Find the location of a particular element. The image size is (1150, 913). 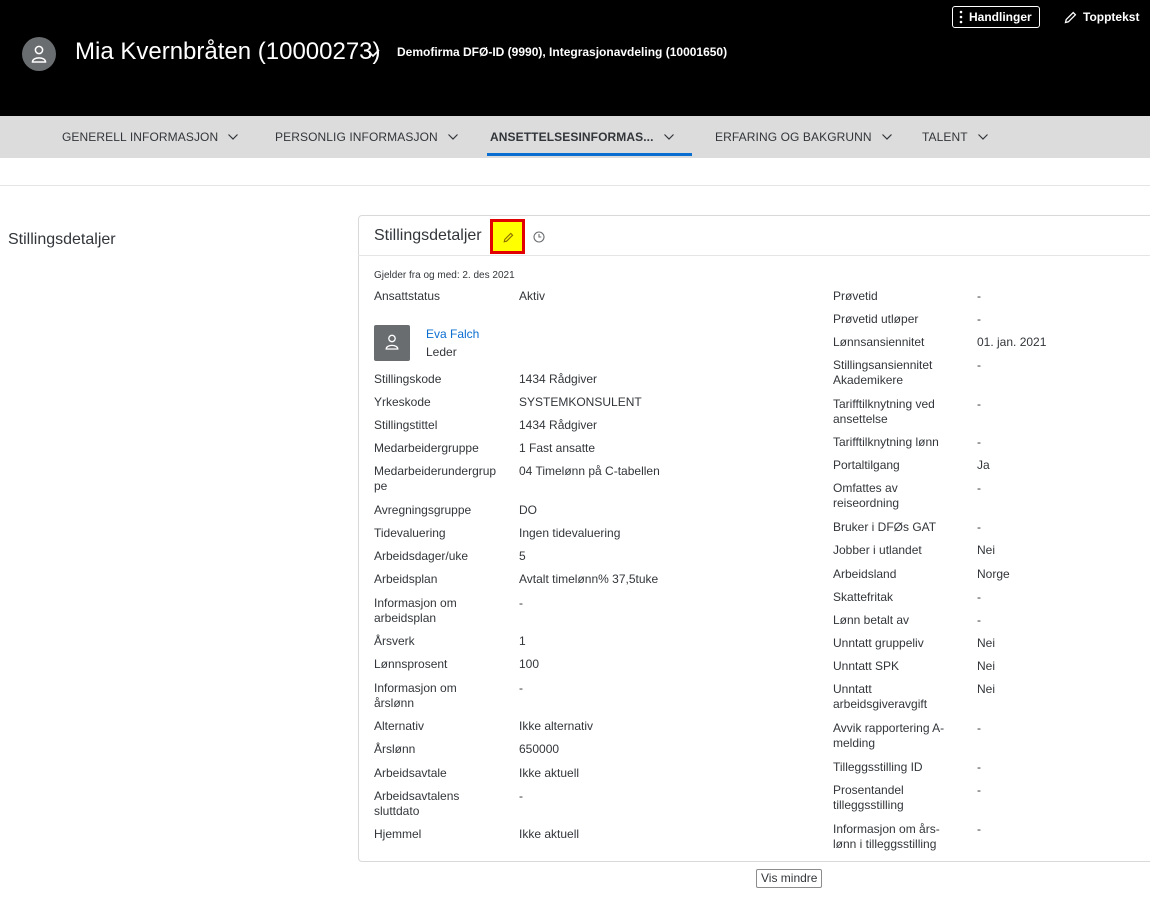

field-value: Ja is located at coordinates (983, 465).